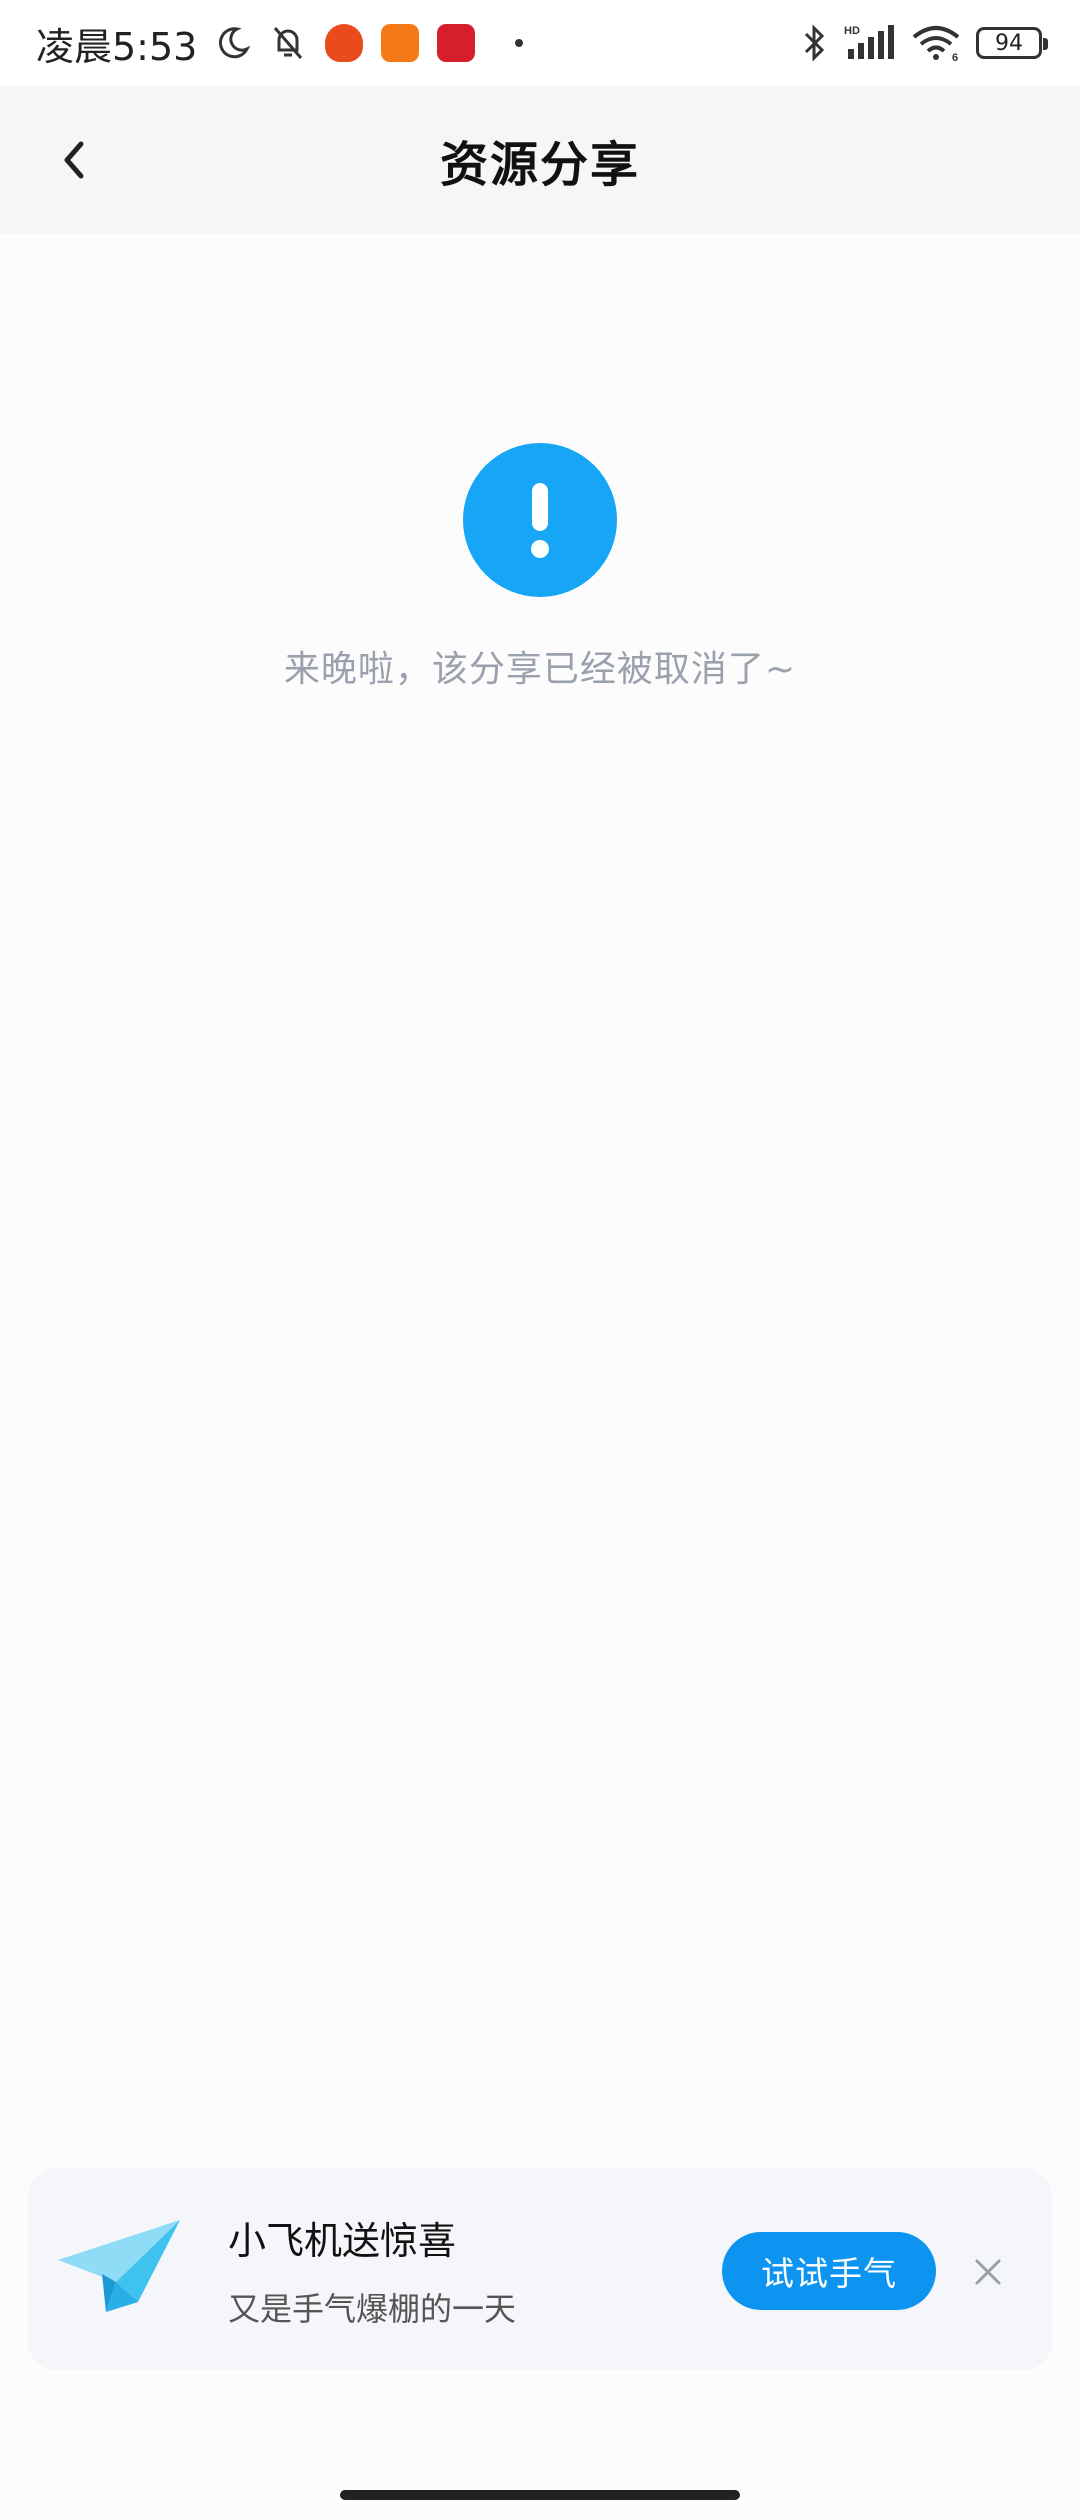  What do you see at coordinates (119, 2266) in the screenshot?
I see `paper-plane-icon` at bounding box center [119, 2266].